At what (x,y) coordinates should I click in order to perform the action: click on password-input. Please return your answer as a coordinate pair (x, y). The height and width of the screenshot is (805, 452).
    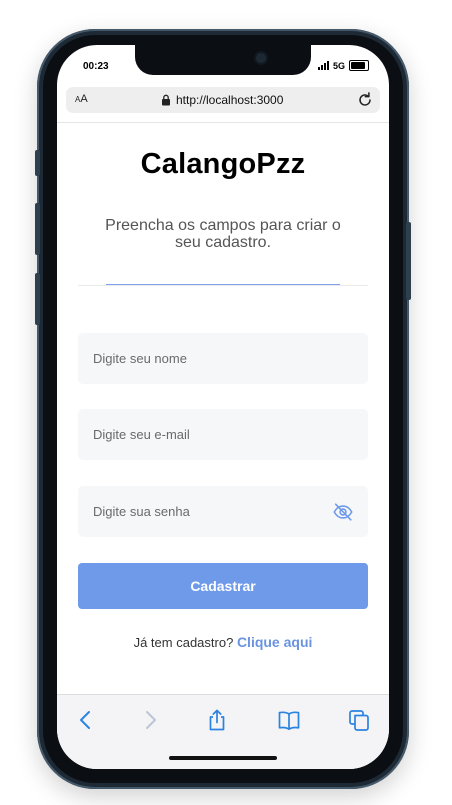
    Looking at the image, I should click on (223, 511).